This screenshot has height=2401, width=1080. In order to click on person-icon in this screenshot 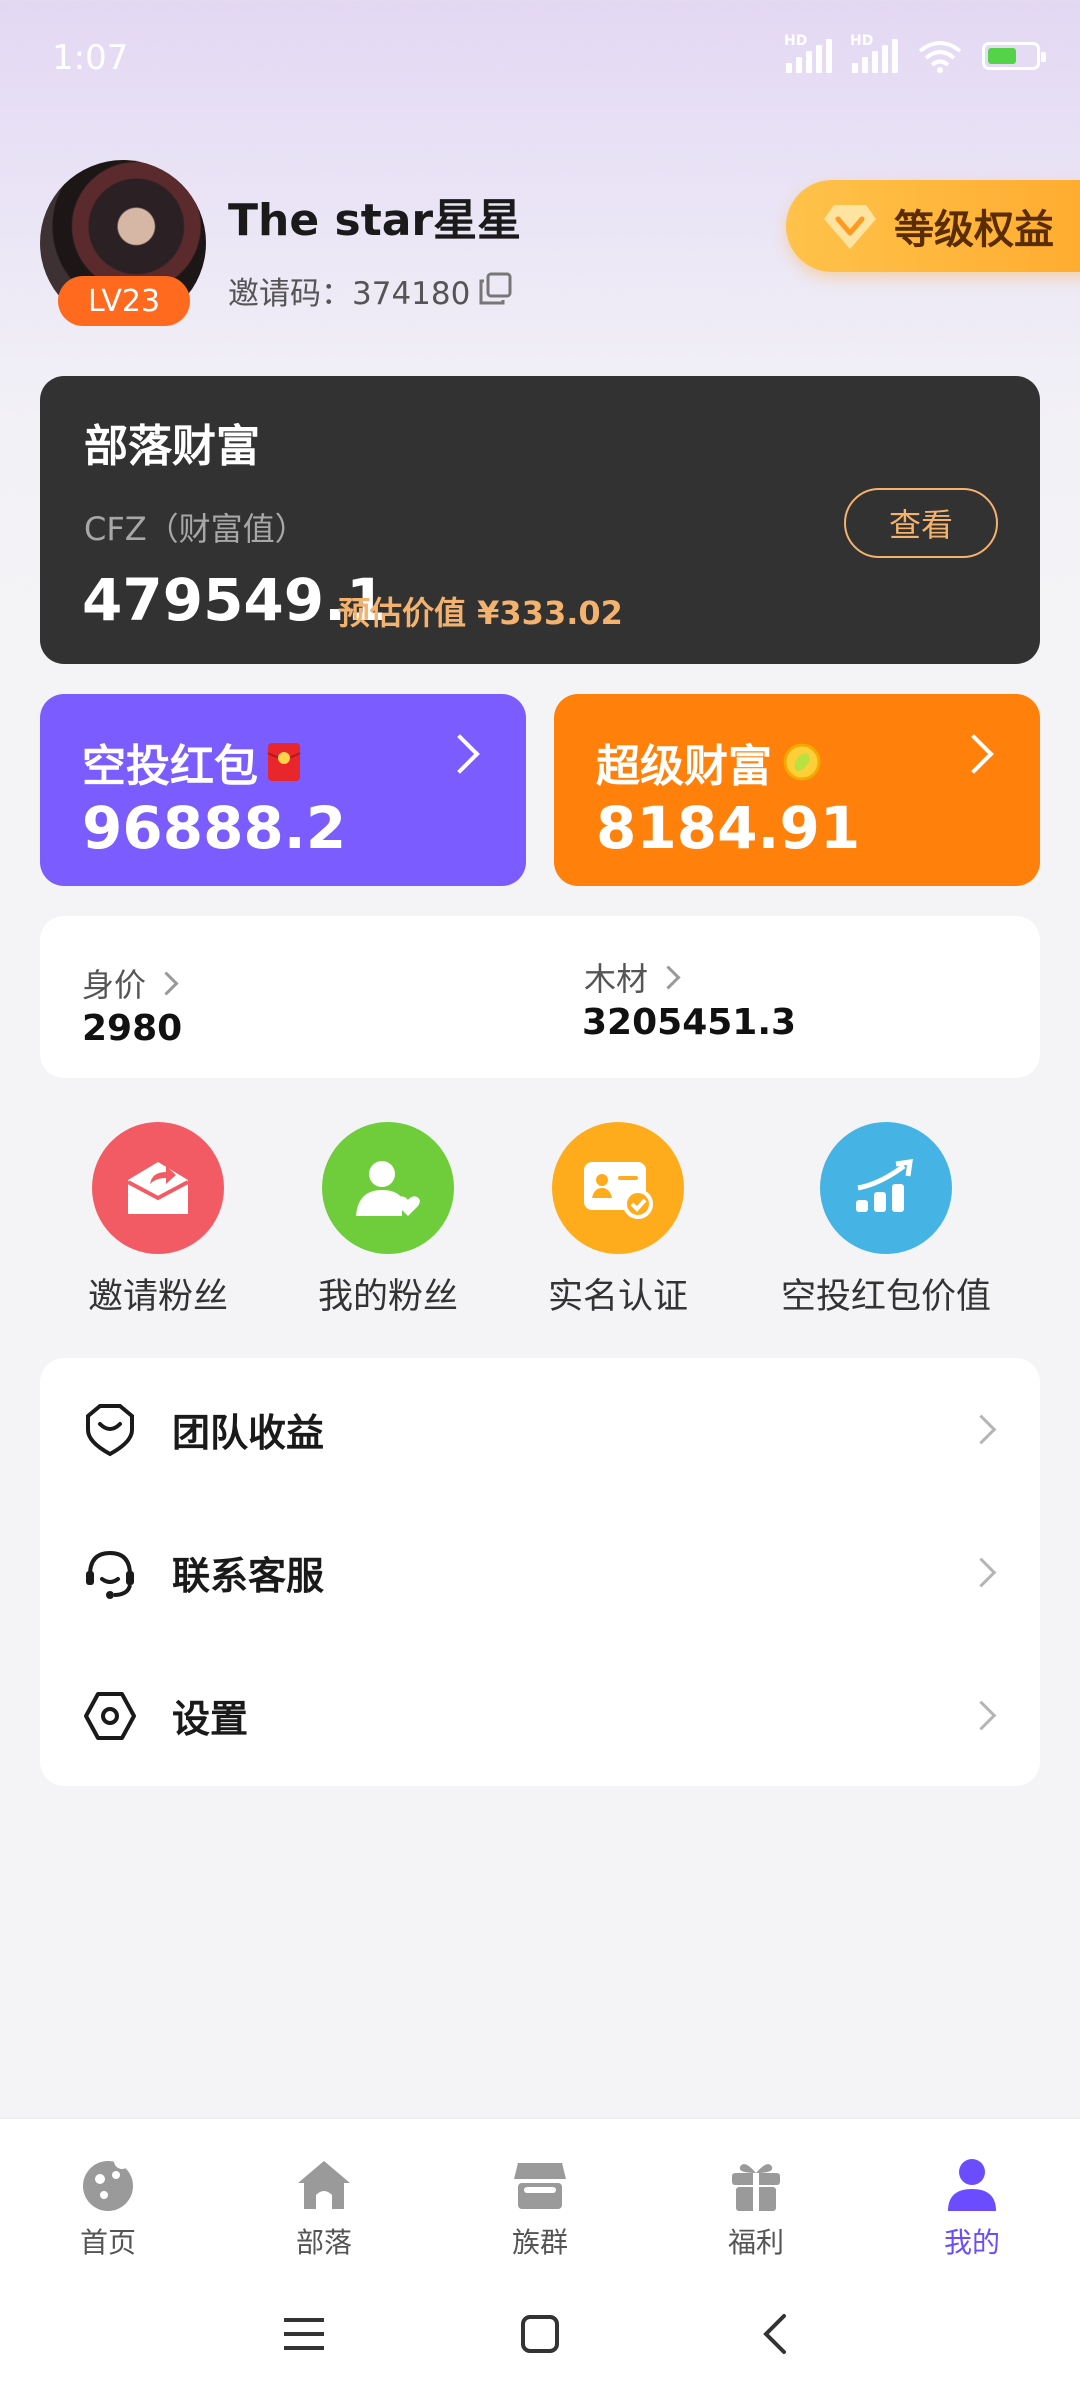, I will do `click(972, 2185)`.